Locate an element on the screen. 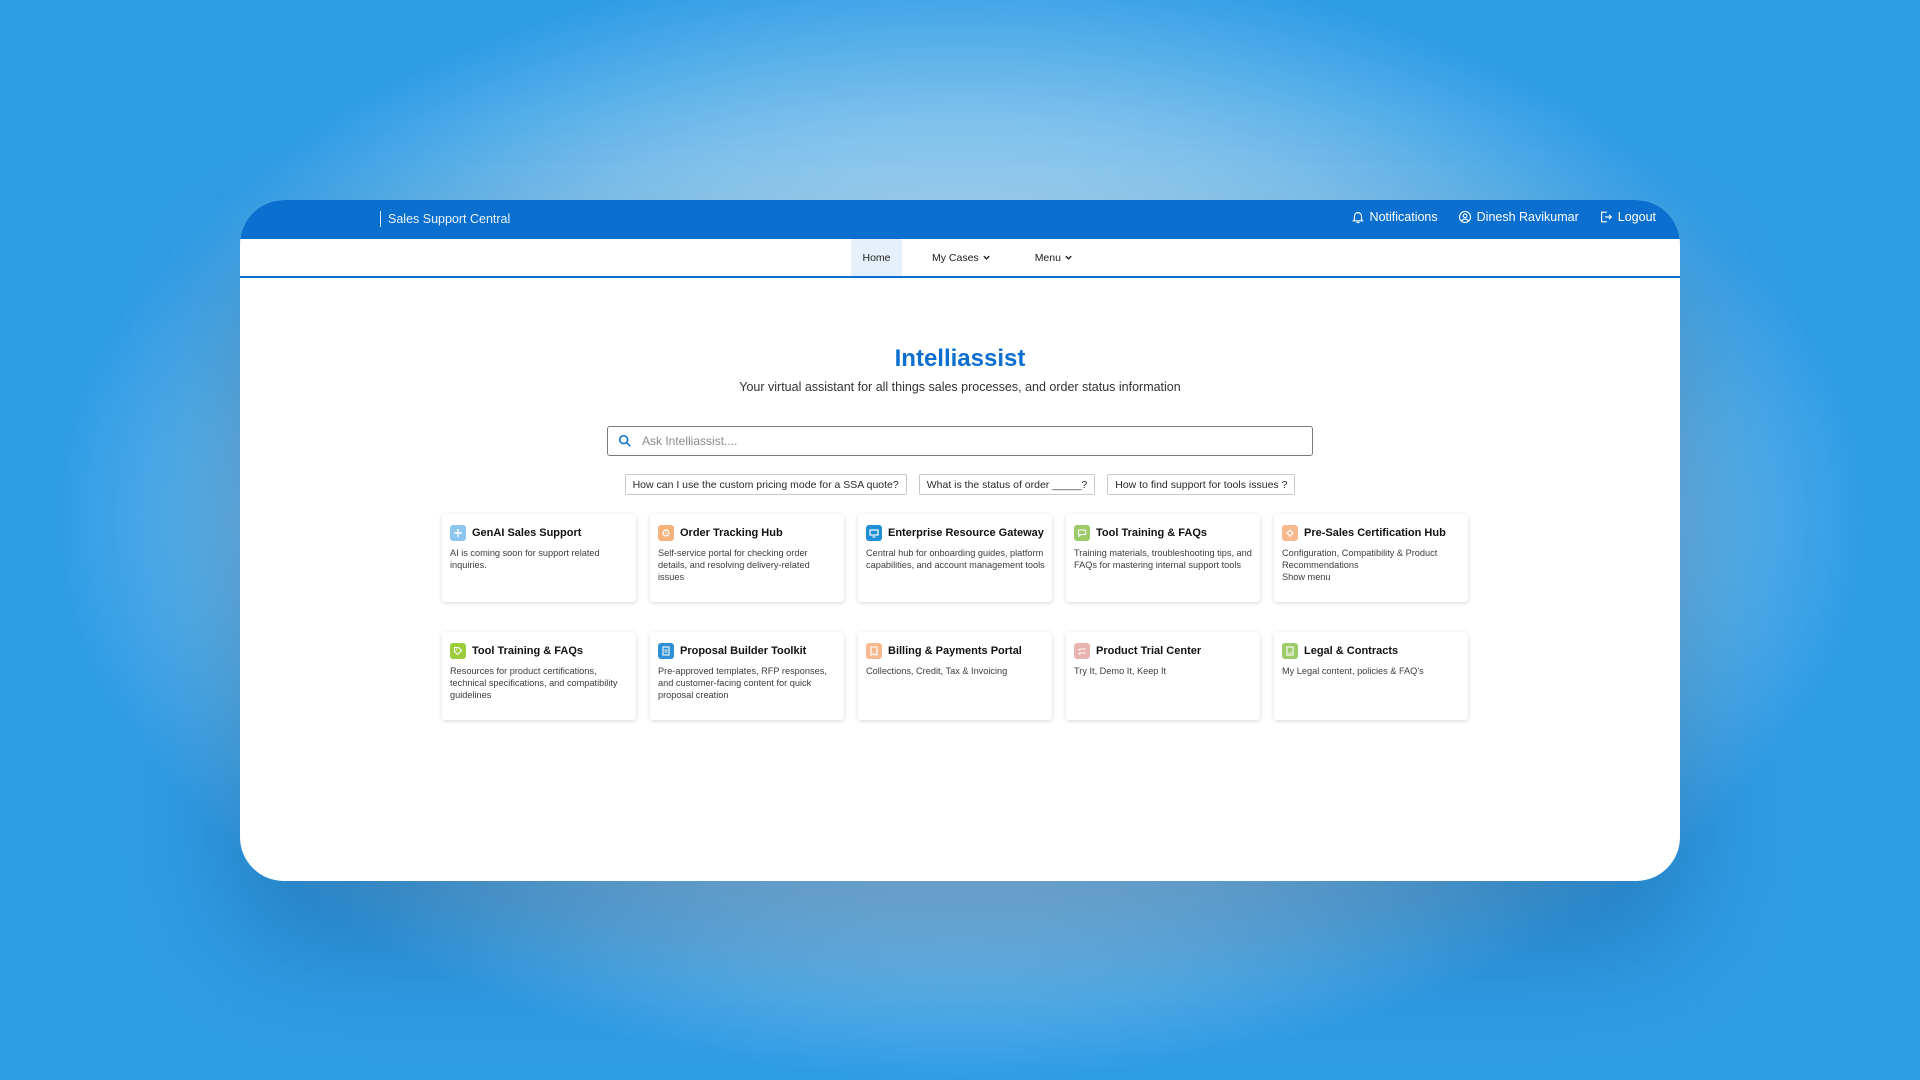  card-description: Try It, Demo It, Keep It is located at coordinates (1120, 671).